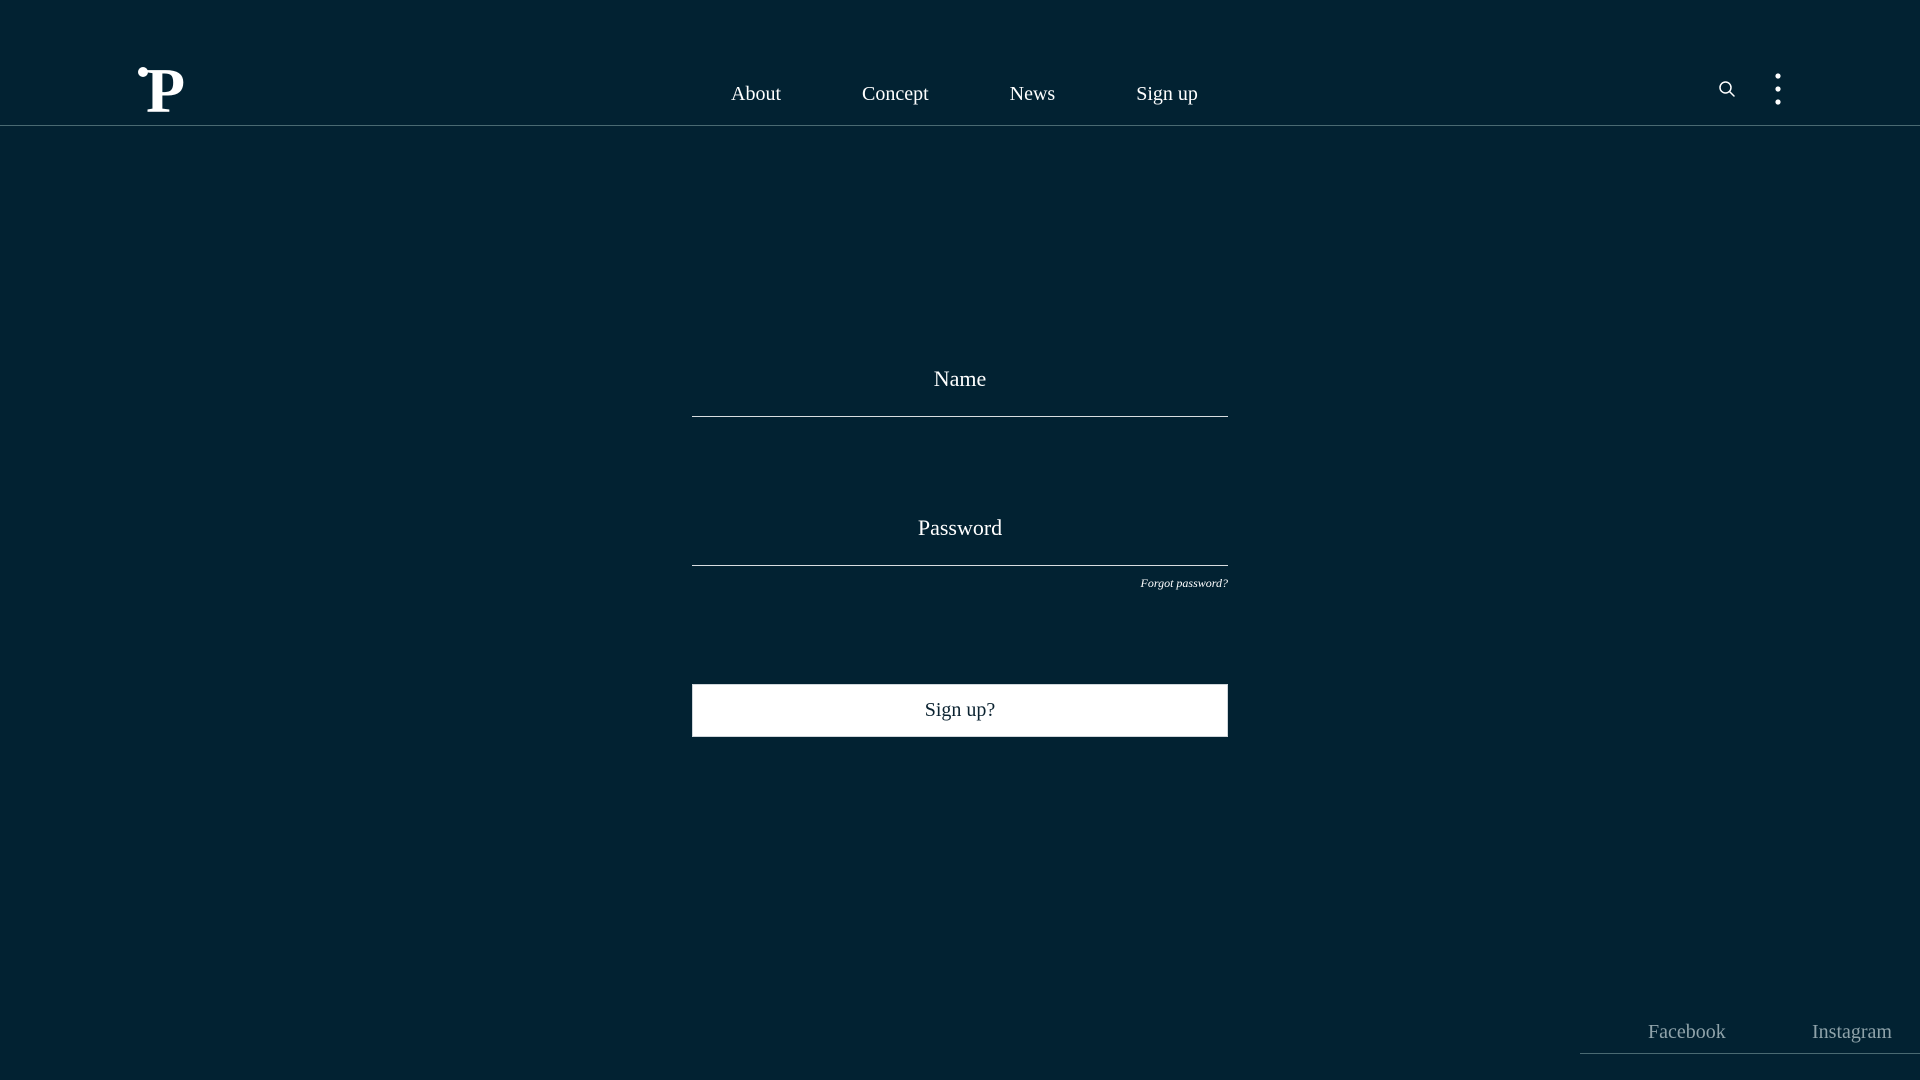 This screenshot has width=1920, height=1080. What do you see at coordinates (1687, 1032) in the screenshot?
I see `facebook-link: Facebook` at bounding box center [1687, 1032].